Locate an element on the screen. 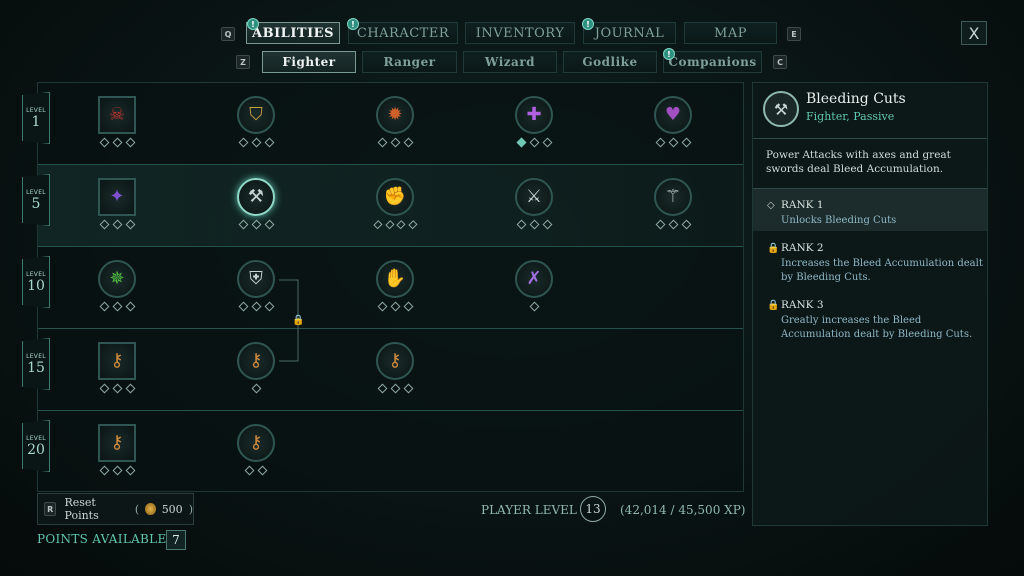 The width and height of the screenshot is (1024, 576). points-available-count: 7 is located at coordinates (176, 540).